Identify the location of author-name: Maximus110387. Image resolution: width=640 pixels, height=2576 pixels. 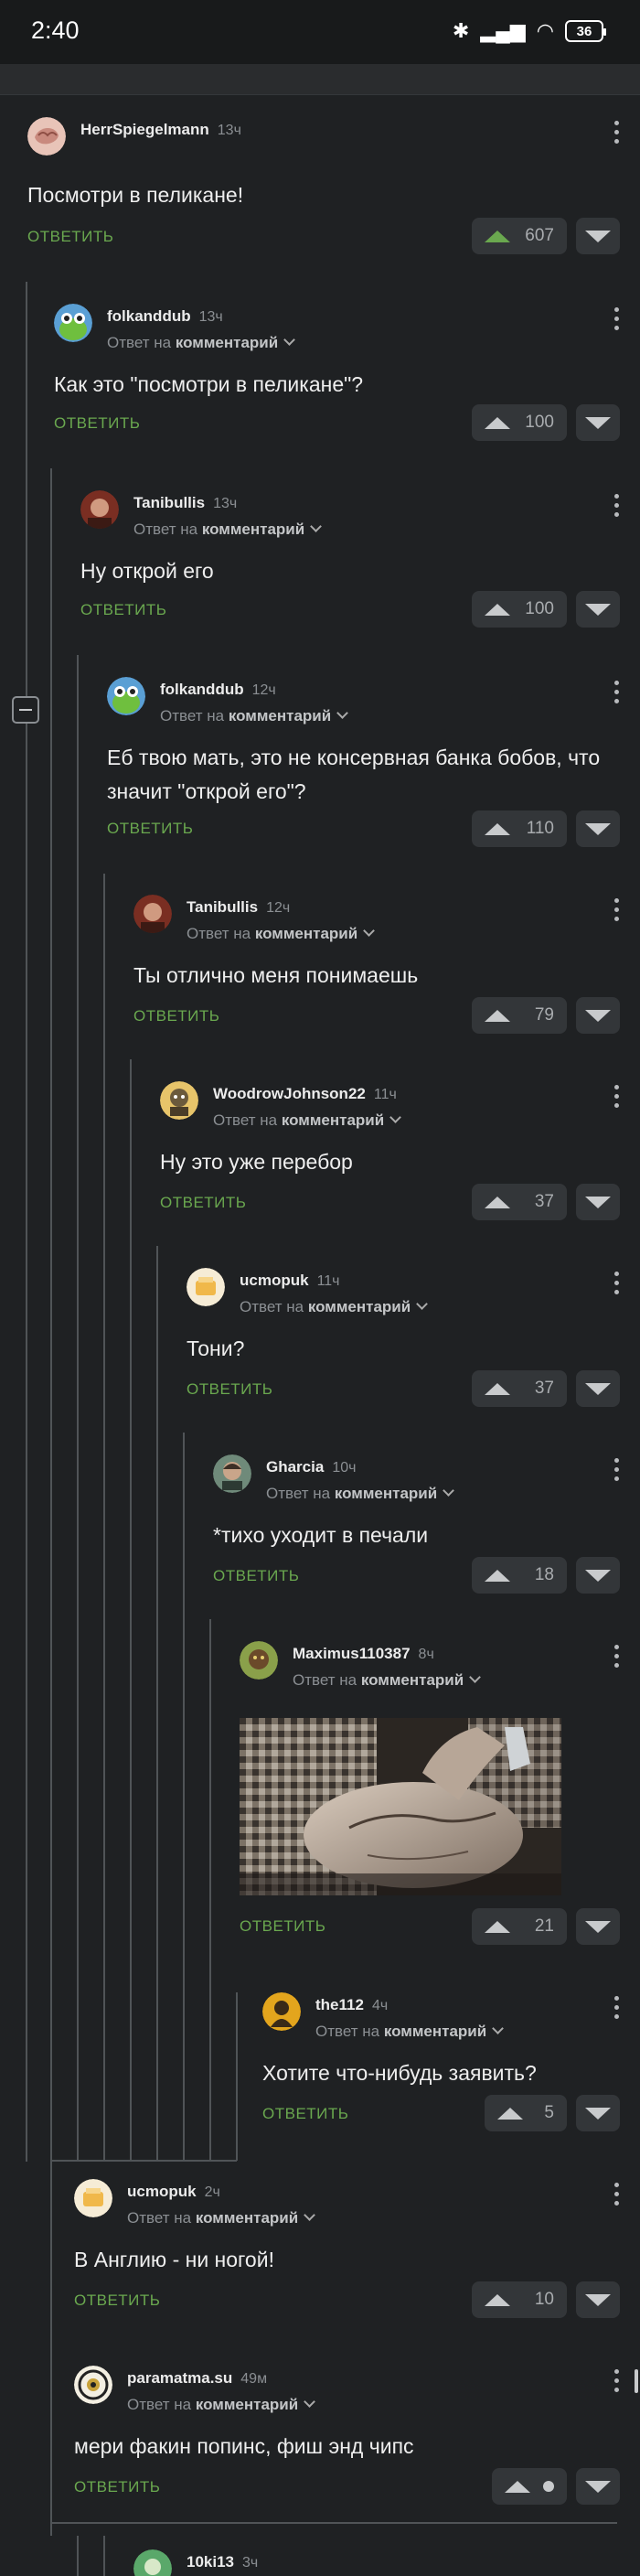
(352, 1654).